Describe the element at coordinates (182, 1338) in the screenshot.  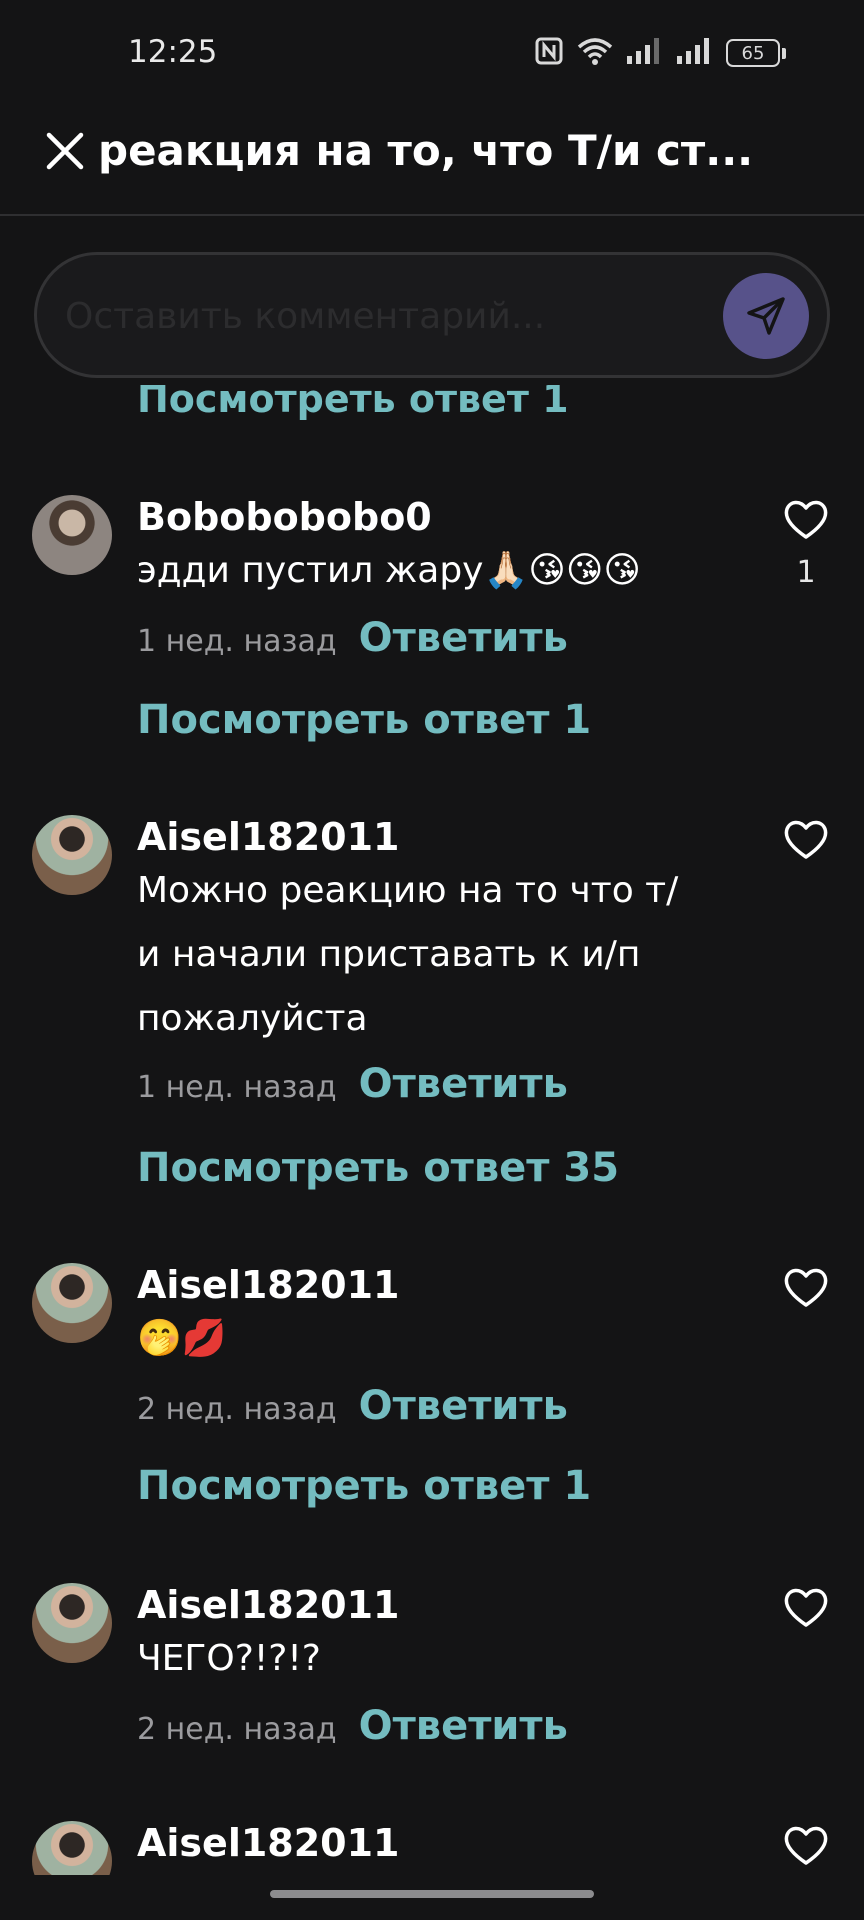
I see `comment-text: 🤭💋` at that location.